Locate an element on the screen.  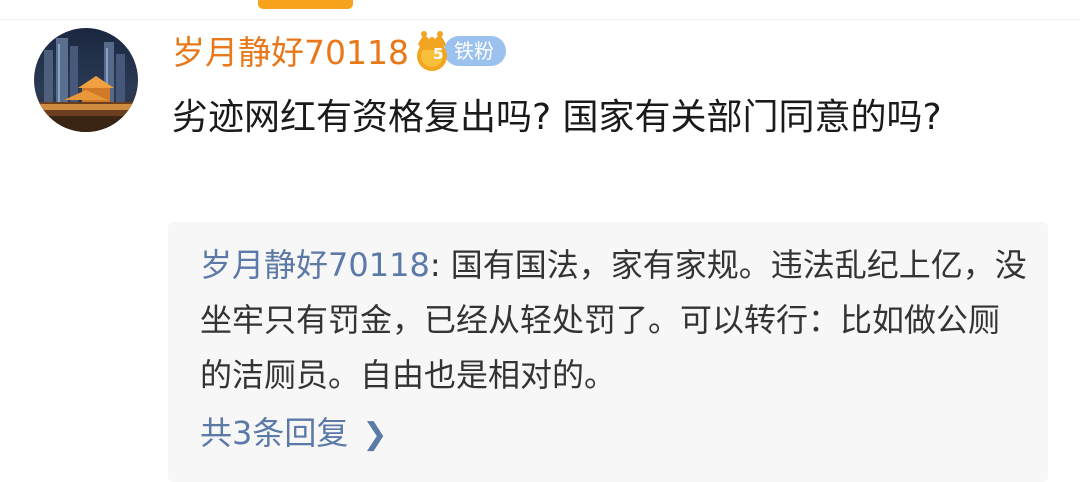
fan-level-number: 5 is located at coordinates (438, 54).